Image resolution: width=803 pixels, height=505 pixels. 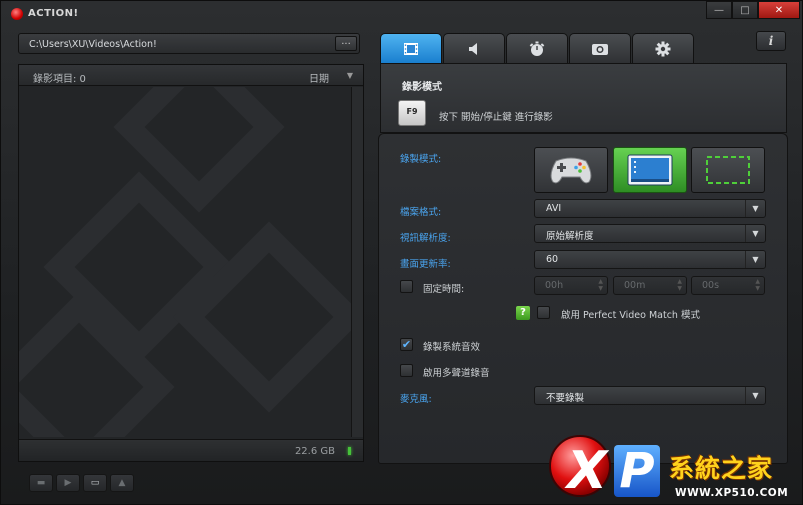 I want to click on list-scrollbar, so click(x=357, y=262).